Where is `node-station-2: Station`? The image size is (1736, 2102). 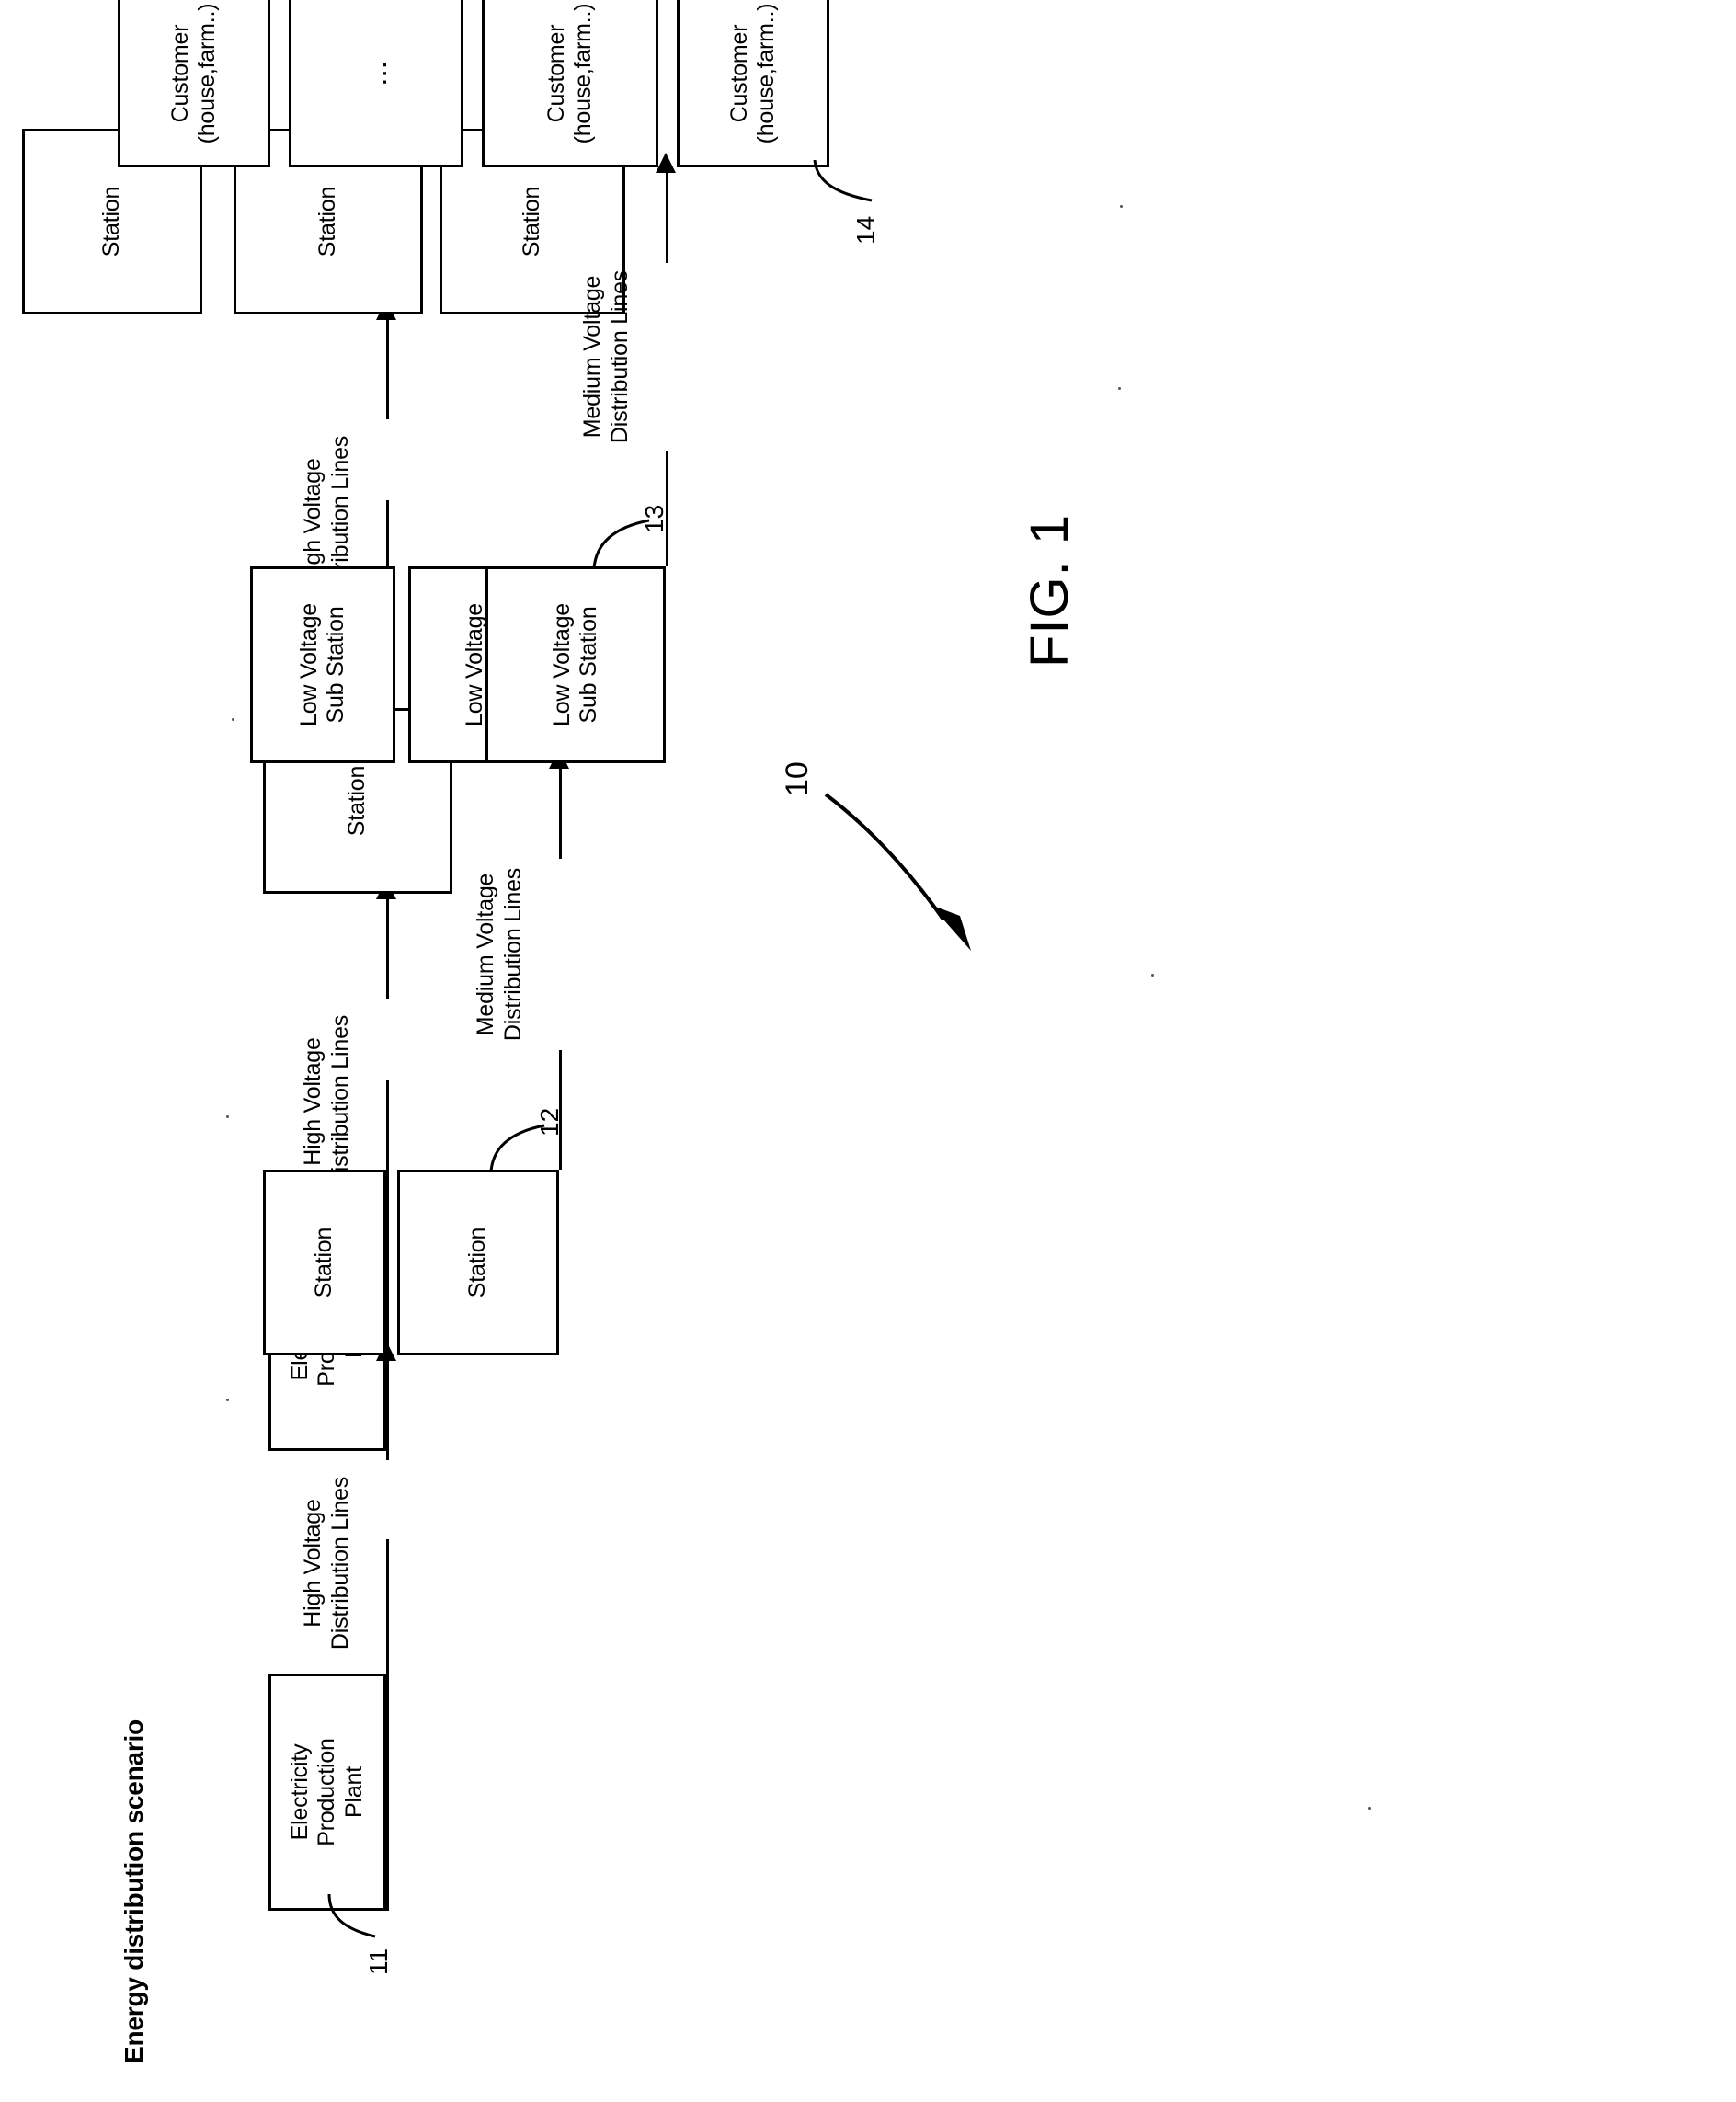 node-station-2: Station is located at coordinates (324, 1262).